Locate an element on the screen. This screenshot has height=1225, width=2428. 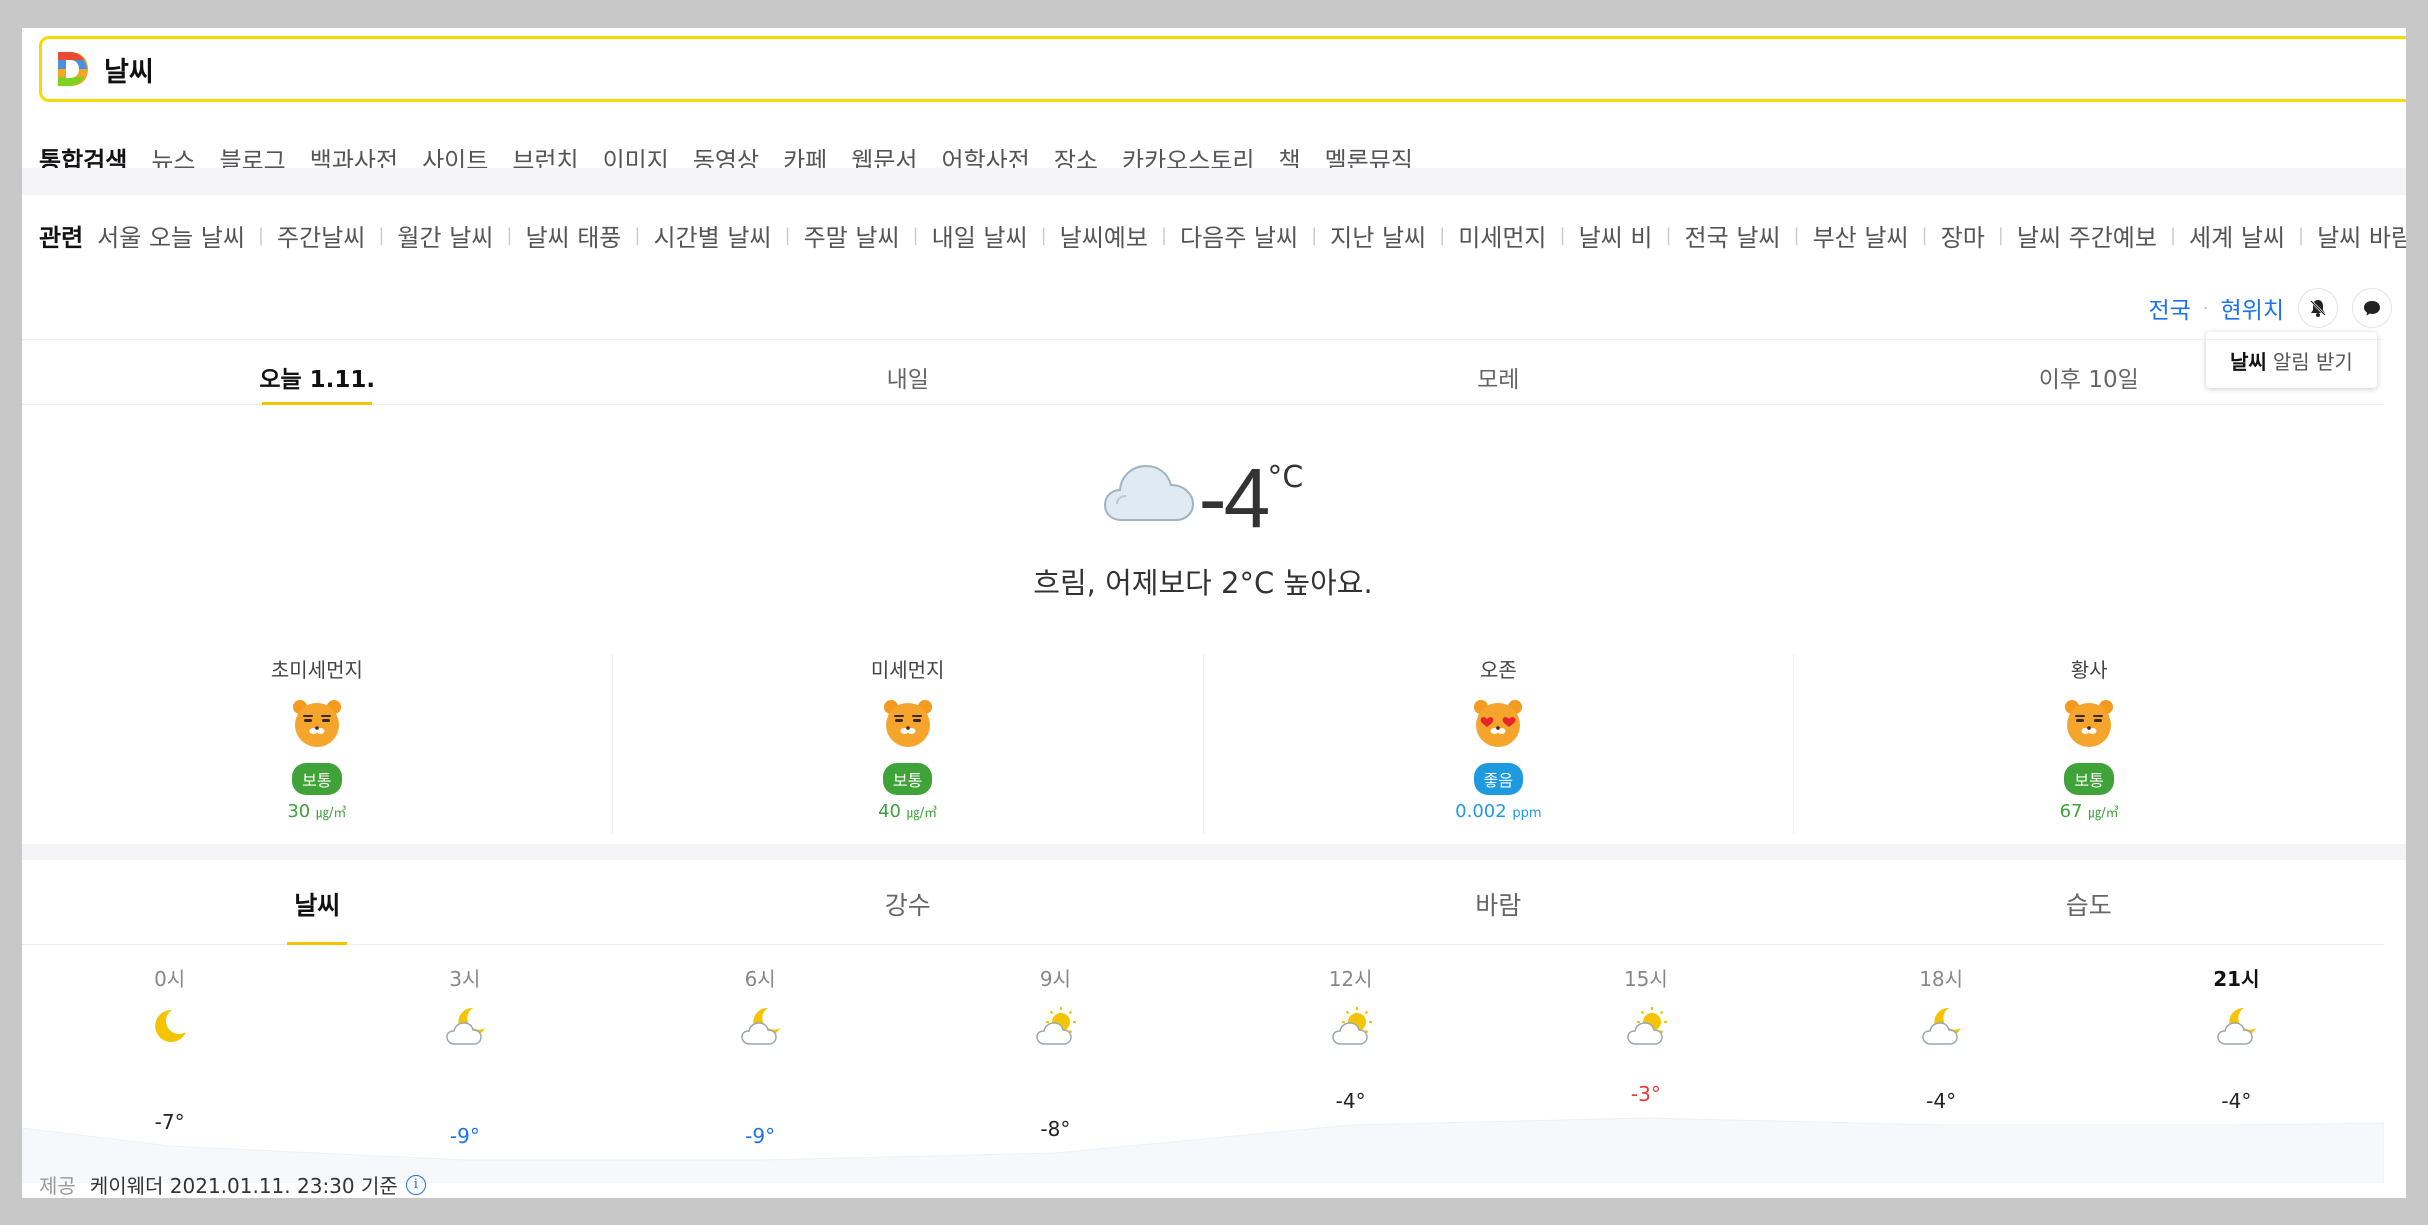
category-tab: 카페 is located at coordinates (805, 144).